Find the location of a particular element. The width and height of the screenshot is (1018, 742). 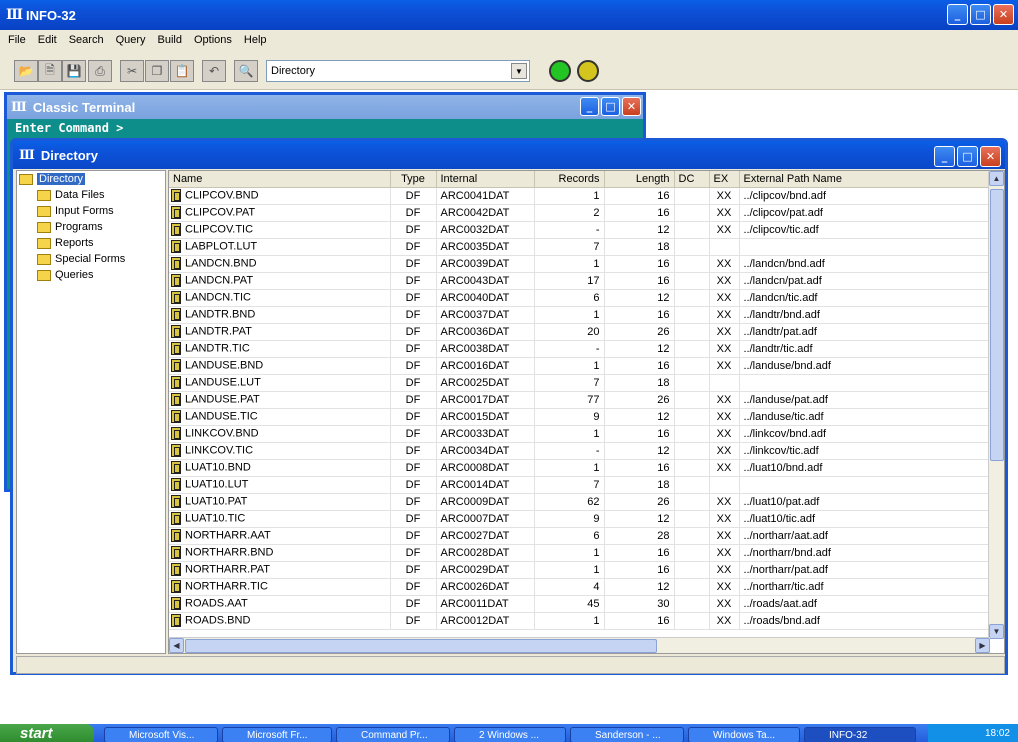

tree-item-reports: Reports is located at coordinates (91, 243).